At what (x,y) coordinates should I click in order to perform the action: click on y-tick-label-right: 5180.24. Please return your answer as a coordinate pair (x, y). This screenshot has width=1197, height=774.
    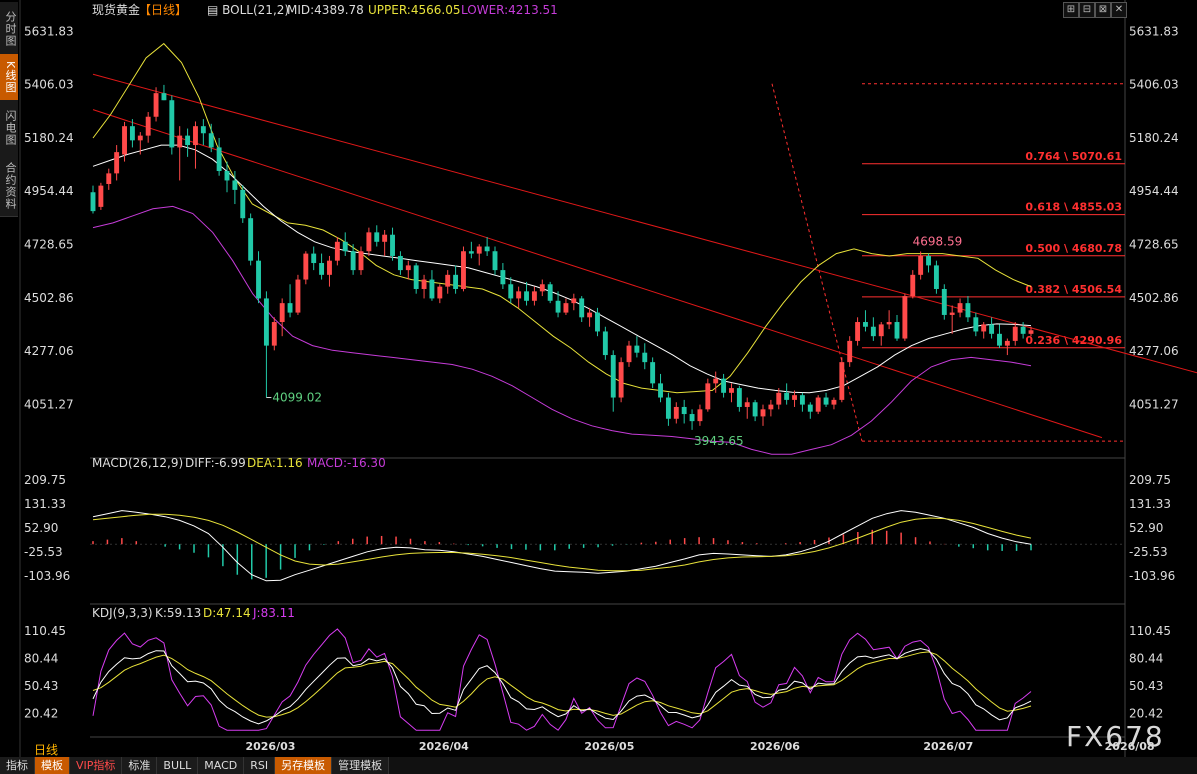
    Looking at the image, I should click on (1154, 138).